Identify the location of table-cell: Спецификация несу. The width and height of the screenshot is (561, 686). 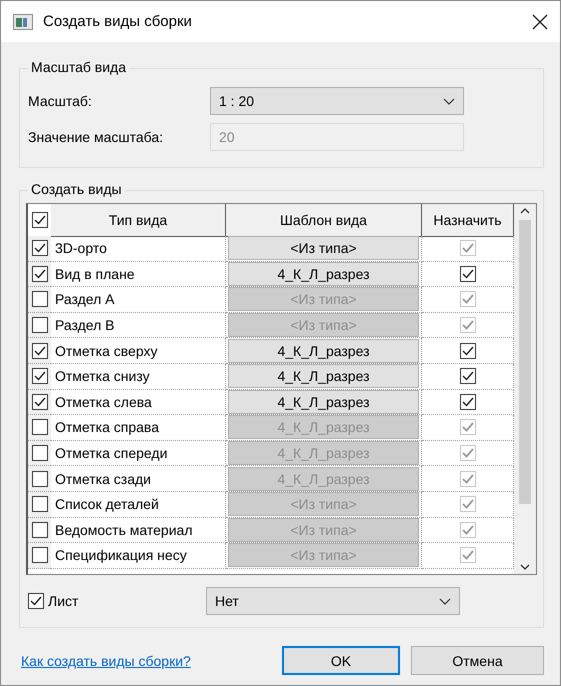
(138, 556).